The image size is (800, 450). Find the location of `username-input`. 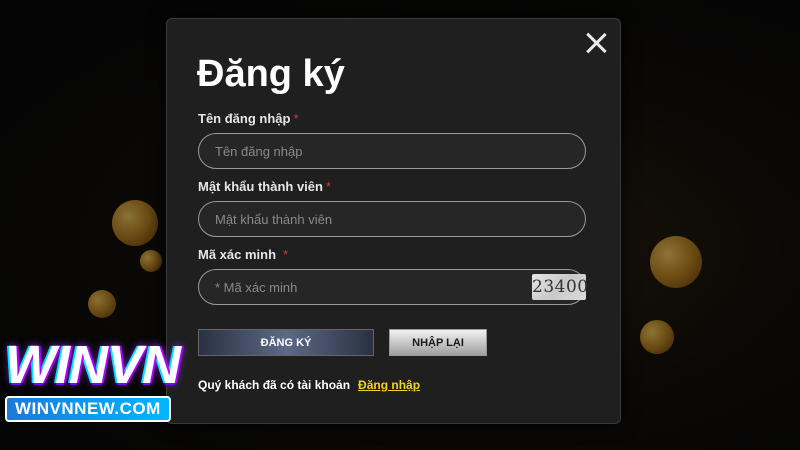

username-input is located at coordinates (392, 151).